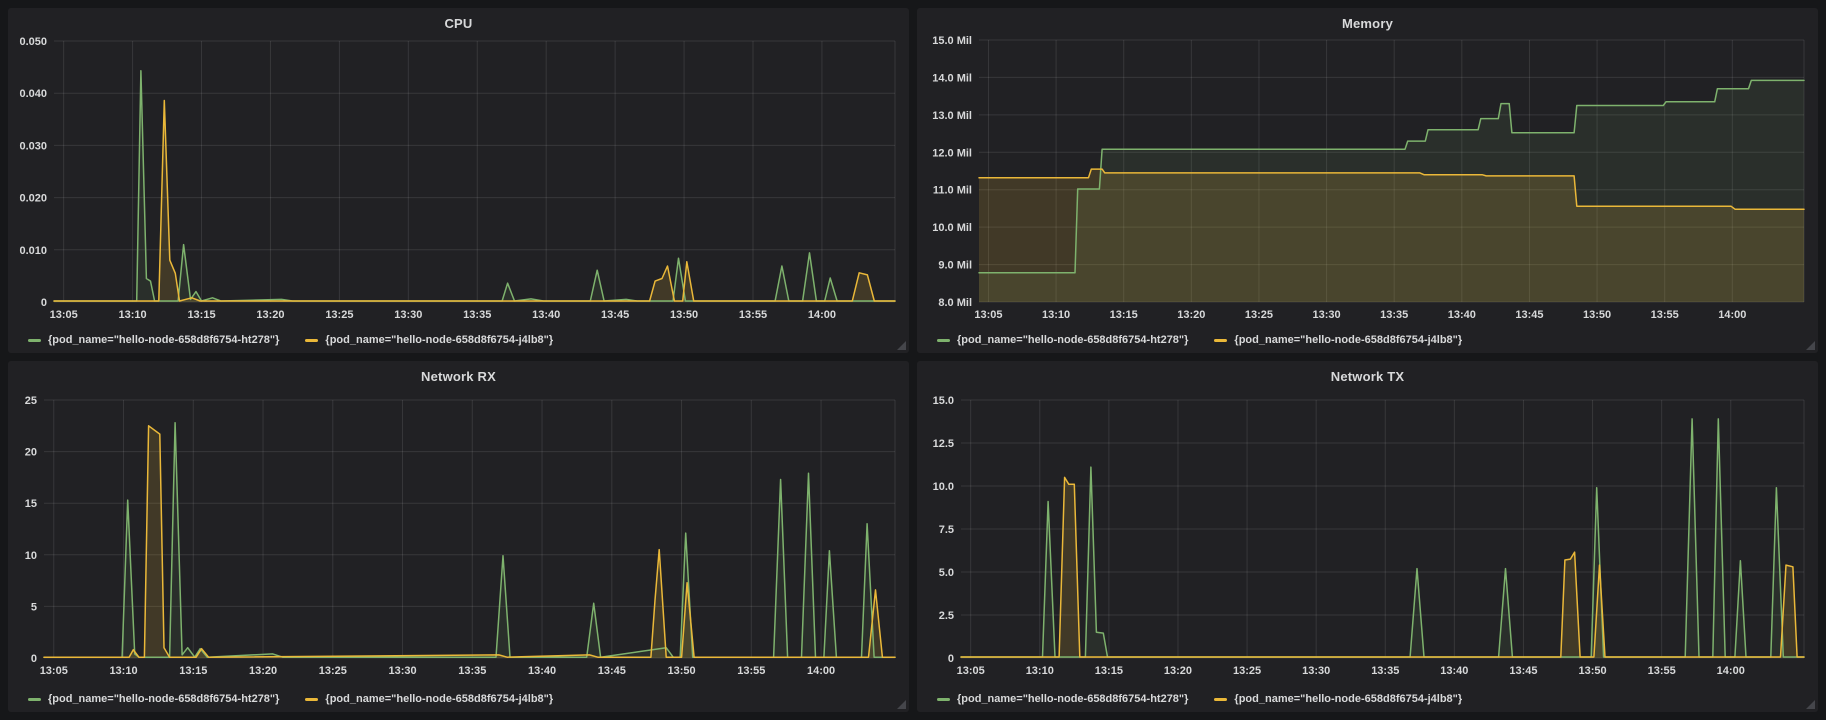  I want to click on svg-text: 15, so click(31, 504).